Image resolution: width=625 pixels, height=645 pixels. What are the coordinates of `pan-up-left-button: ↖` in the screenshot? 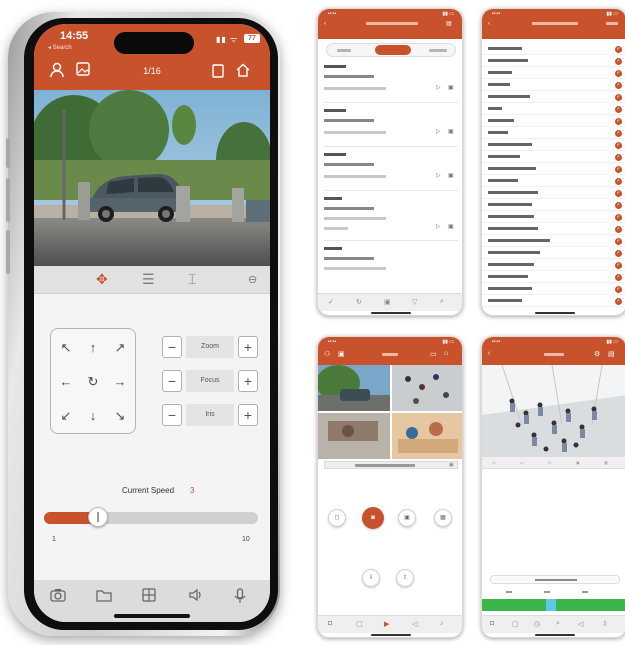 It's located at (66, 348).